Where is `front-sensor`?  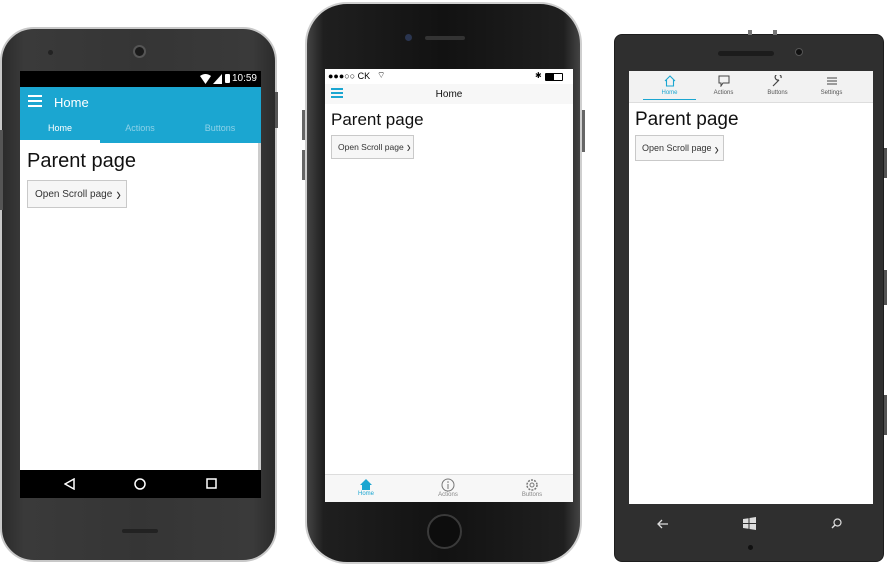 front-sensor is located at coordinates (50, 52).